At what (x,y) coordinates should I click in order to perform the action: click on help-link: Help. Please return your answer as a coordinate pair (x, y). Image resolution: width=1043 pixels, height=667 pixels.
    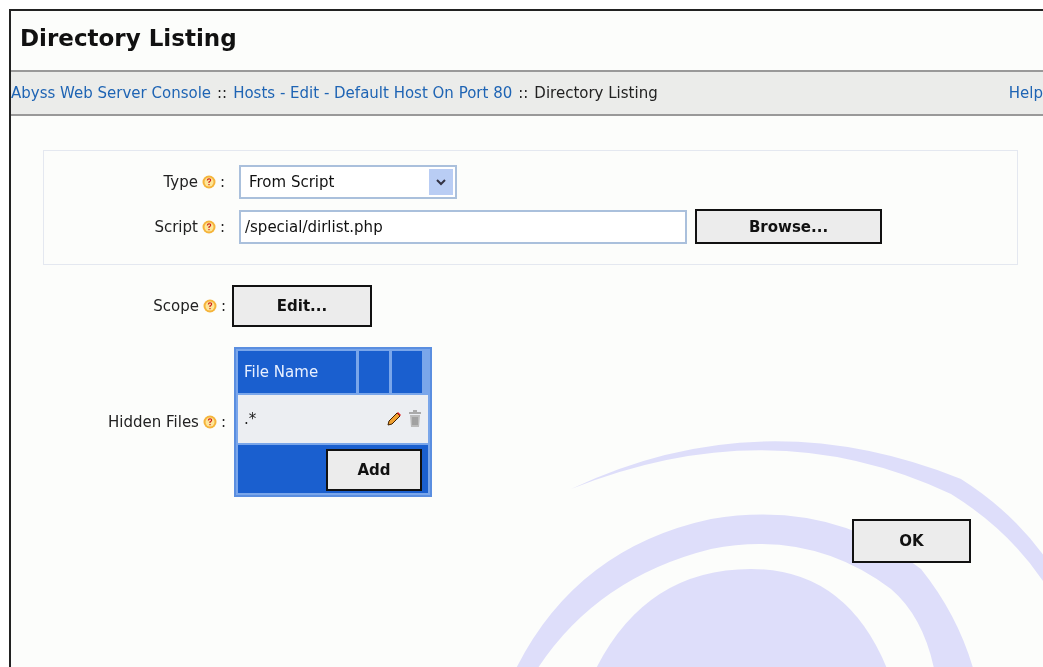
    Looking at the image, I should click on (1025, 93).